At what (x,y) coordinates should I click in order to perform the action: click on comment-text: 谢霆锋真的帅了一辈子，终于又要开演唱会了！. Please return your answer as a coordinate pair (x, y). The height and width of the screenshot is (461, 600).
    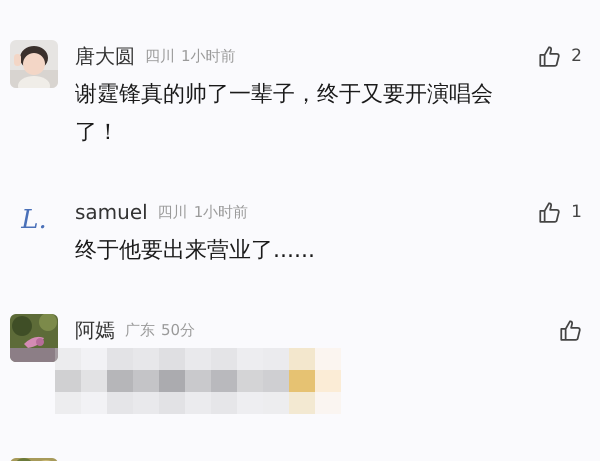
    Looking at the image, I should click on (284, 114).